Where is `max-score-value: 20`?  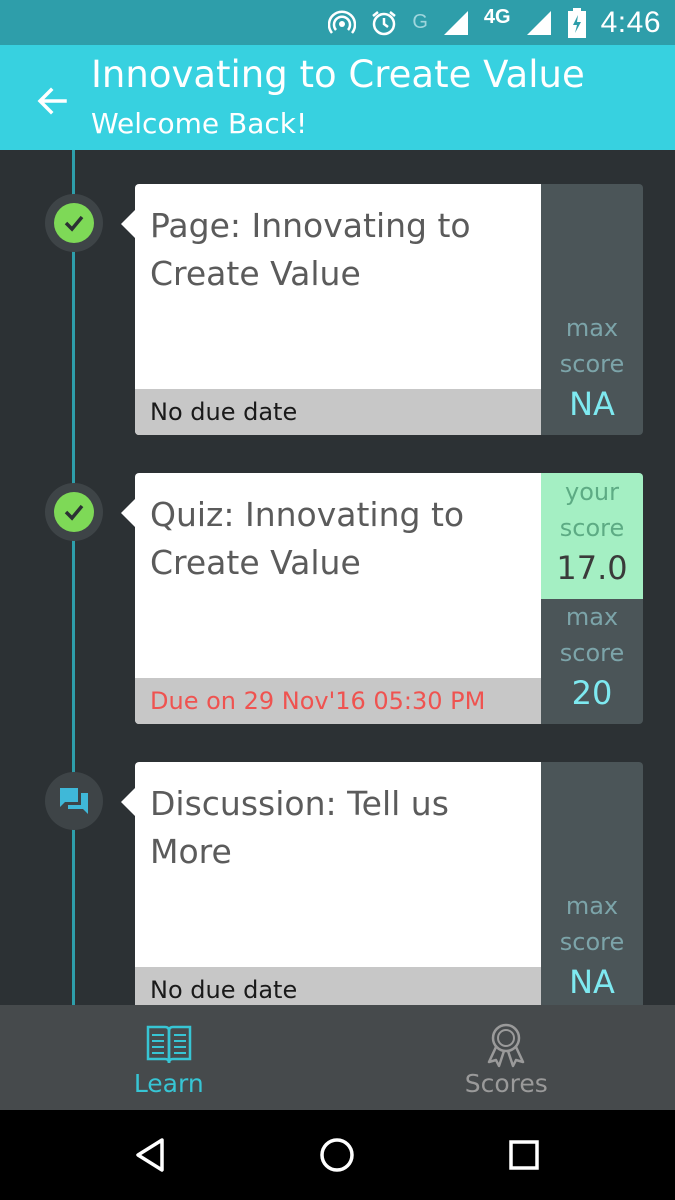
max-score-value: 20 is located at coordinates (592, 693).